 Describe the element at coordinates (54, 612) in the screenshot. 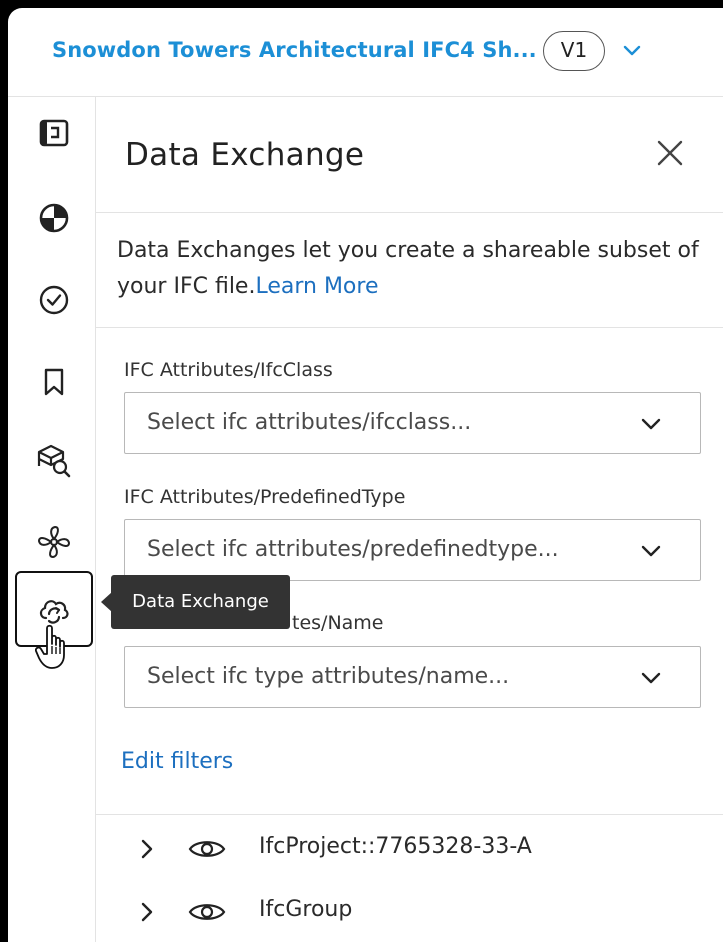

I see `data-exchange-icon` at that location.